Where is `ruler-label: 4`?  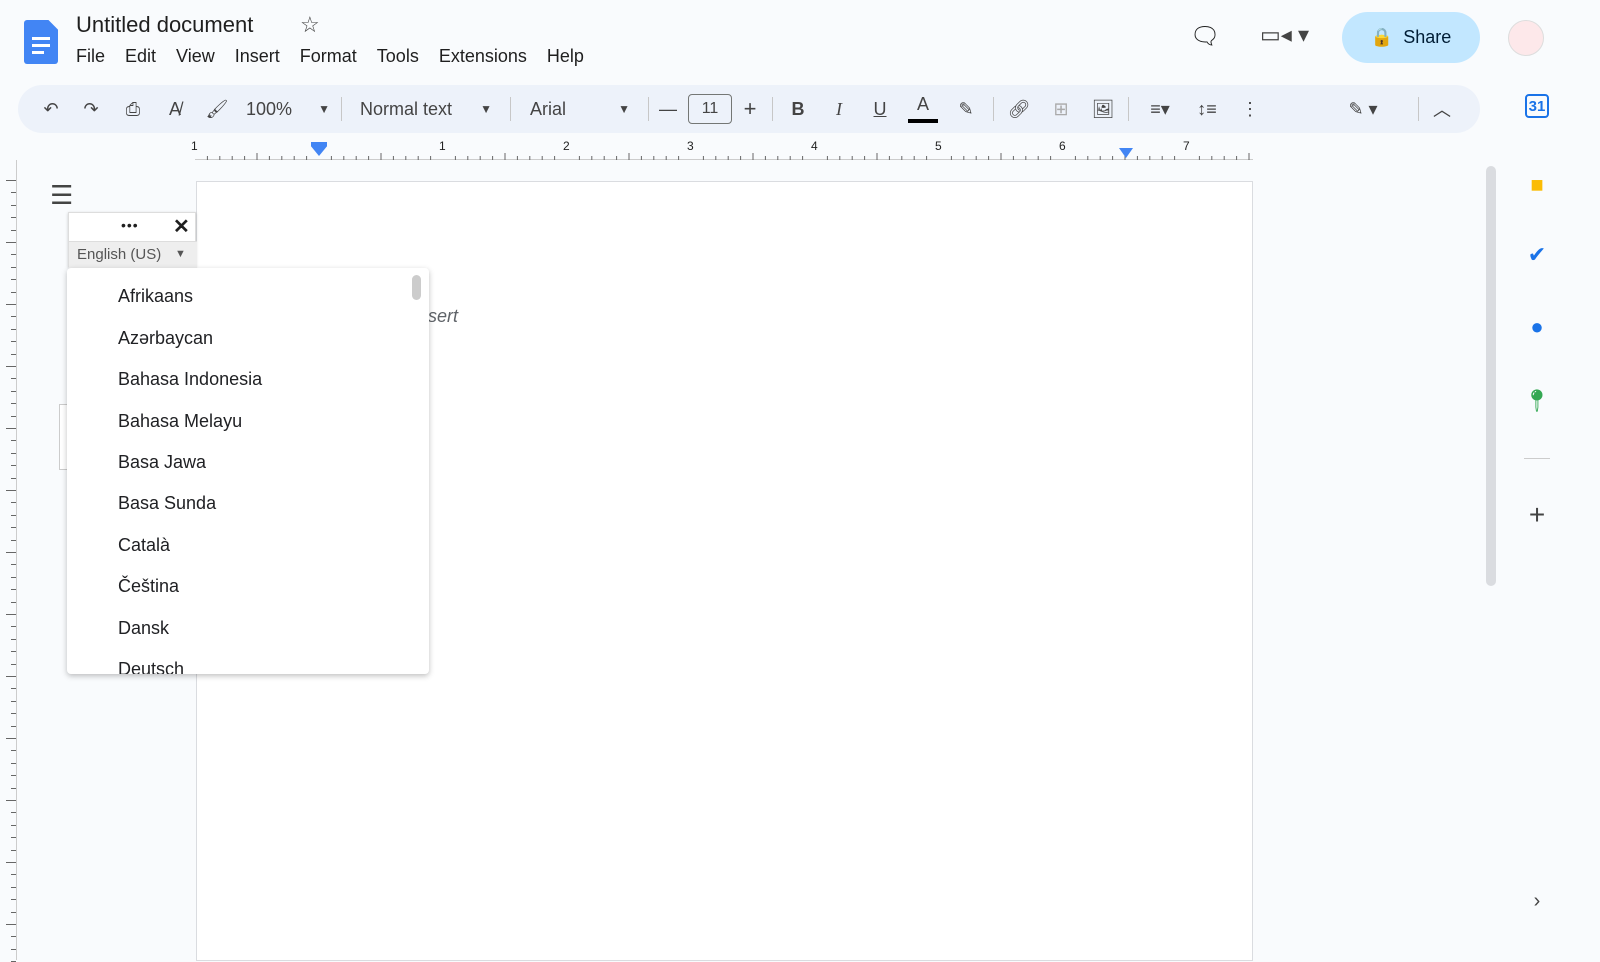 ruler-label: 4 is located at coordinates (814, 146).